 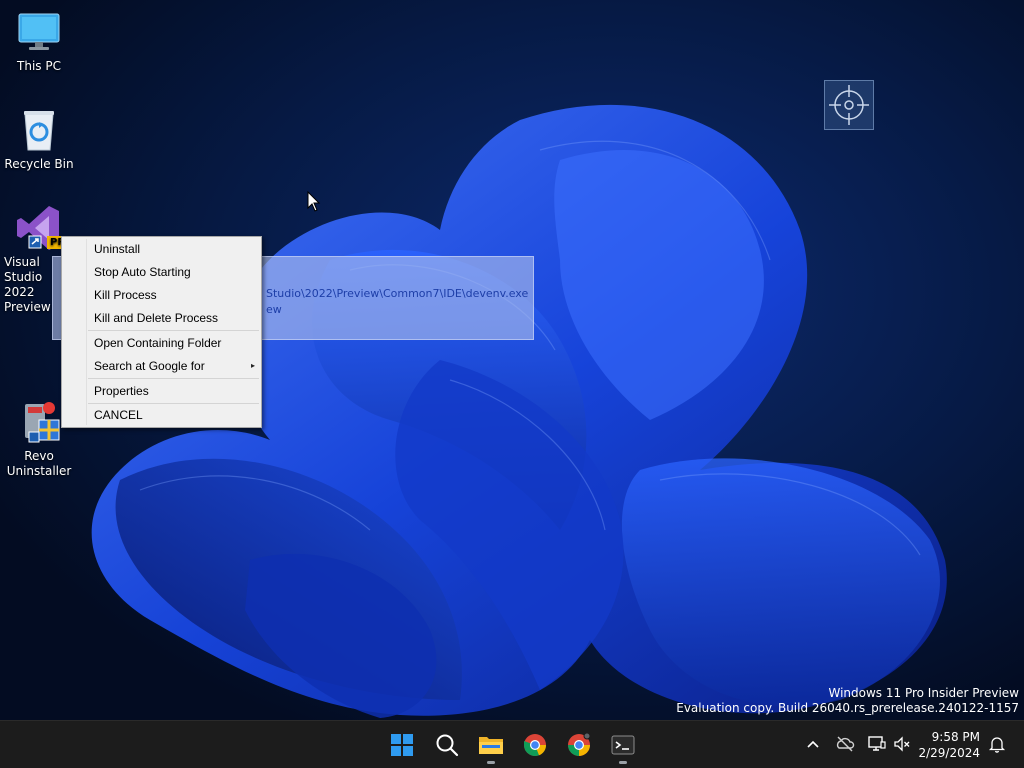 I want to click on taskbar-clock: 9:58 PM 2/29/2024, so click(x=949, y=745).